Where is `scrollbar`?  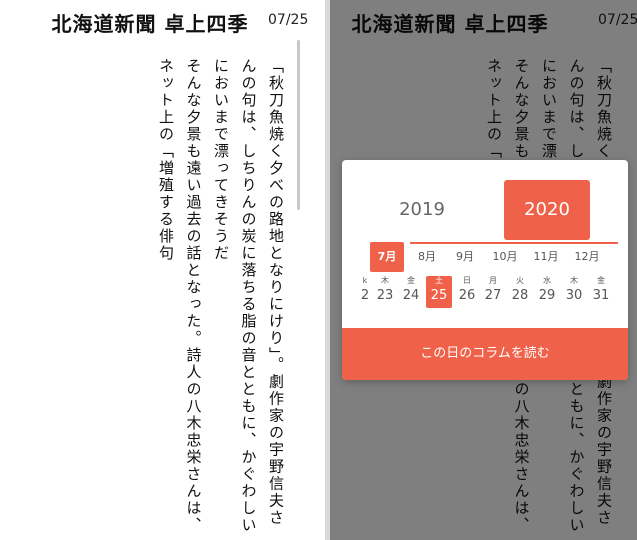
scrollbar is located at coordinates (298, 125).